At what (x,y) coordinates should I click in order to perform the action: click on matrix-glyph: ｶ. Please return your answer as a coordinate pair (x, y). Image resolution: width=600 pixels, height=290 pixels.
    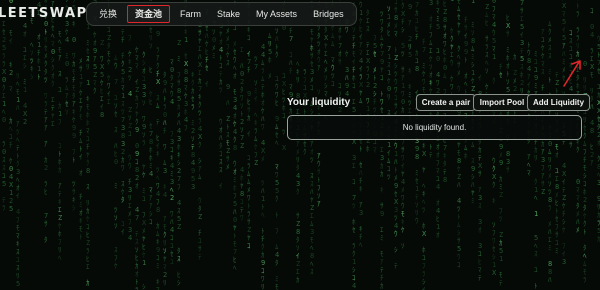
    Looking at the image, I should click on (382, 174).